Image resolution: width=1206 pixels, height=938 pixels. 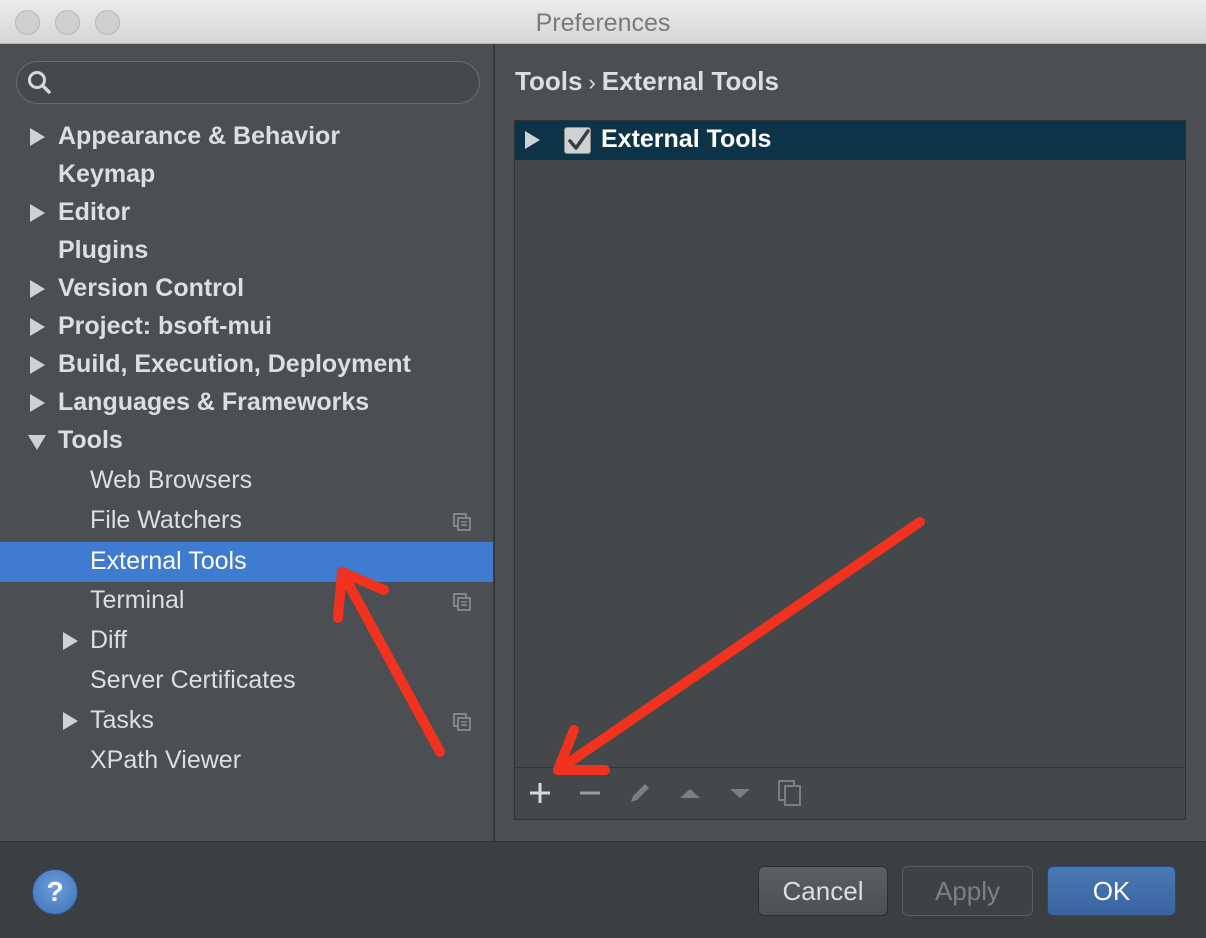 What do you see at coordinates (246, 137) in the screenshot?
I see `sidebar-item-appearance-behavior: Appearance & Behavior` at bounding box center [246, 137].